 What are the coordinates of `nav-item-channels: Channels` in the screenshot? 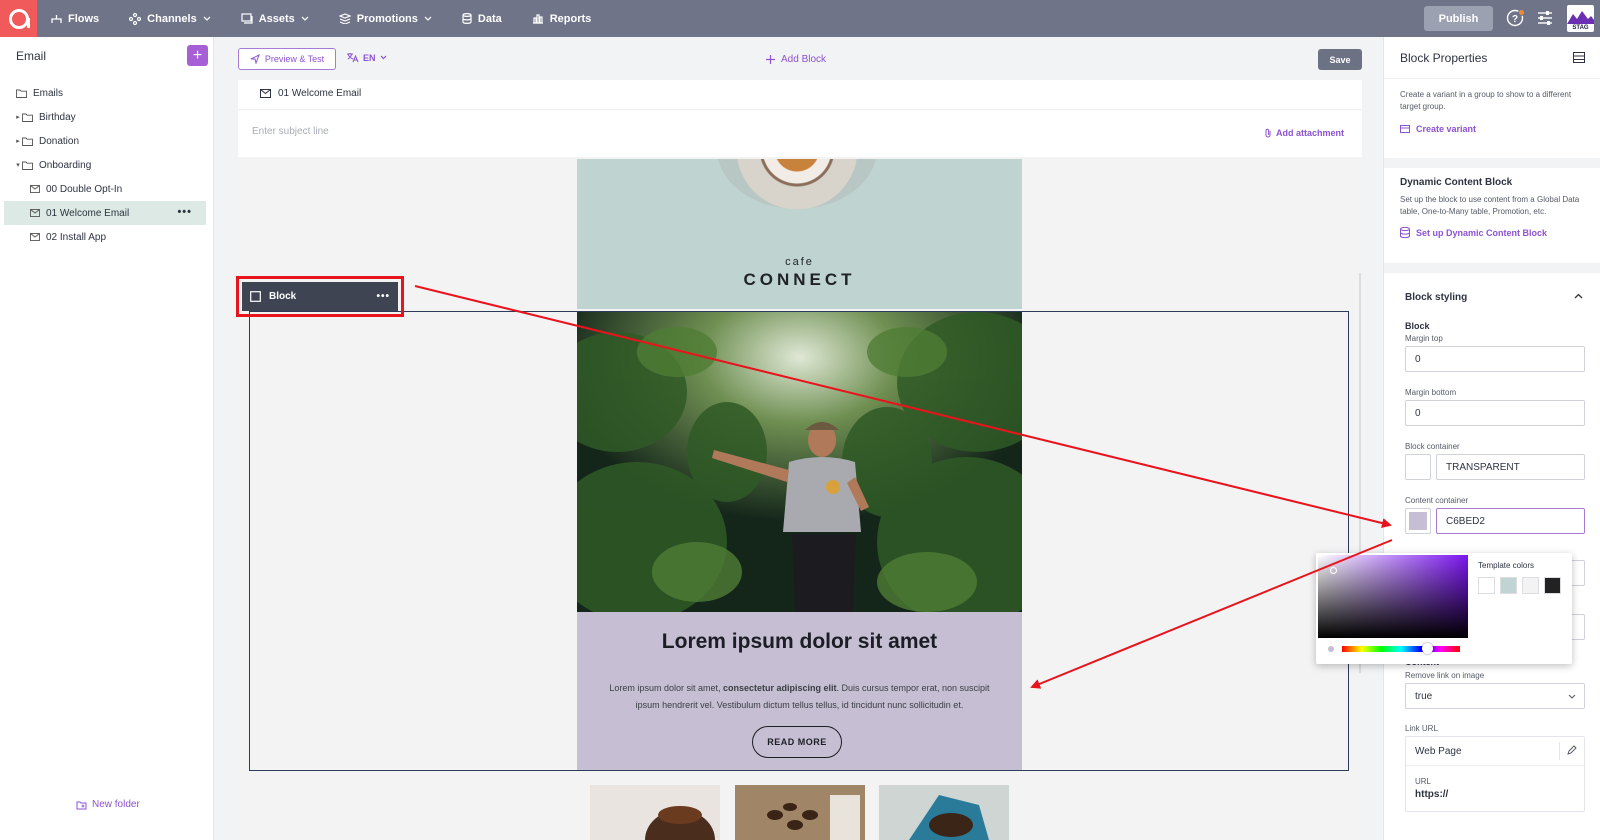 It's located at (170, 18).